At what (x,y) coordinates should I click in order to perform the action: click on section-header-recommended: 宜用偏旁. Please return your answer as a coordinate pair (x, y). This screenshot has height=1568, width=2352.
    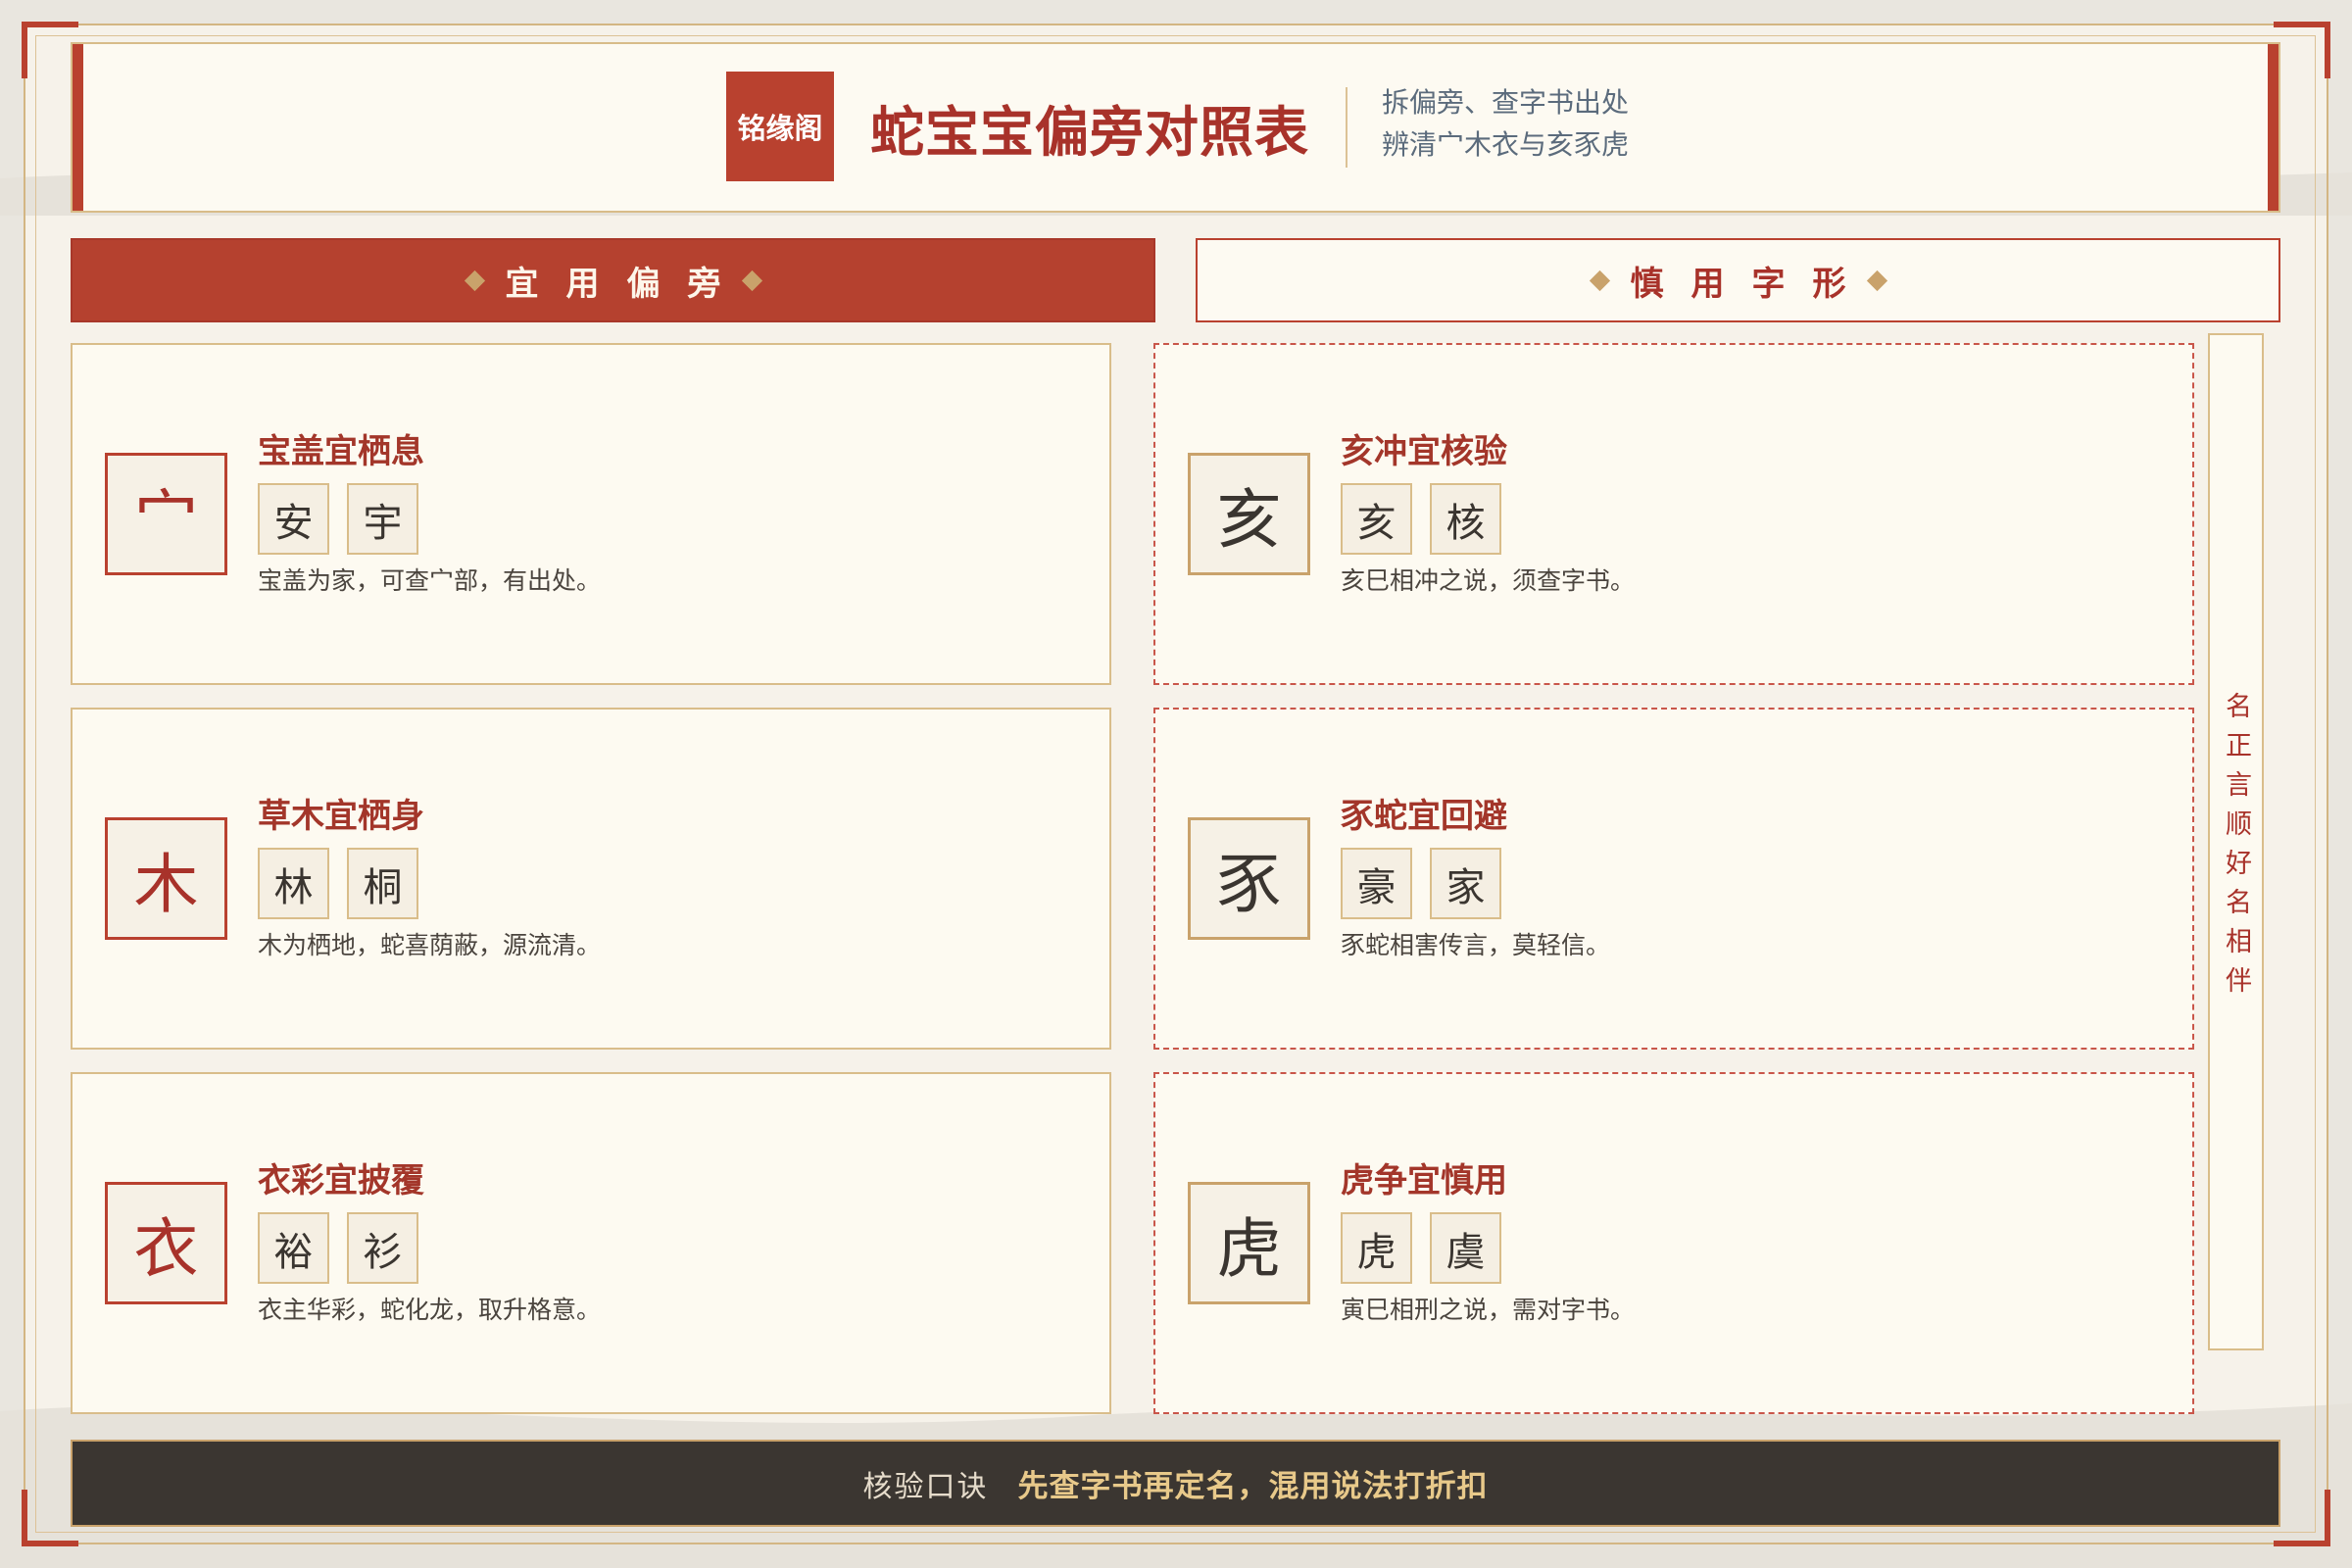
    Looking at the image, I should click on (613, 280).